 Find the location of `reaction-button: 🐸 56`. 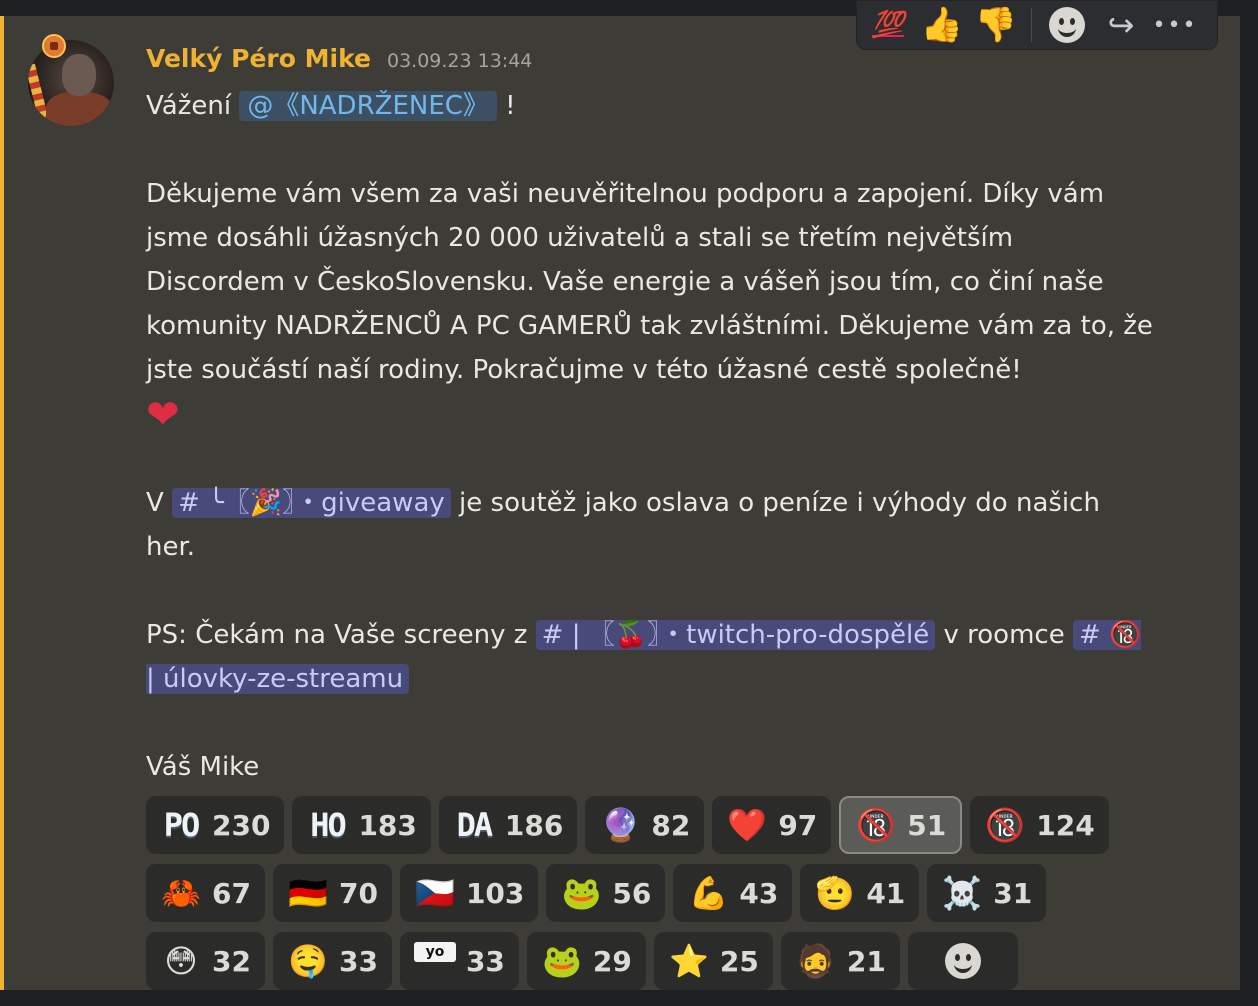

reaction-button: 🐸 56 is located at coordinates (606, 893).